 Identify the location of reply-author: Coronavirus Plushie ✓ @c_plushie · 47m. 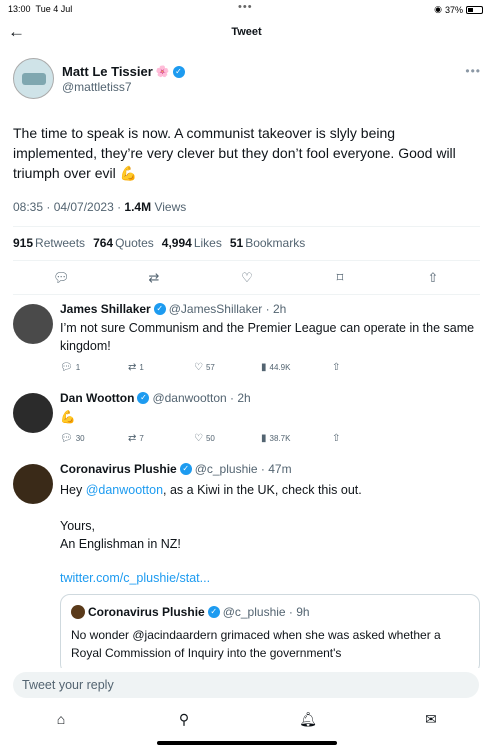
(176, 469).